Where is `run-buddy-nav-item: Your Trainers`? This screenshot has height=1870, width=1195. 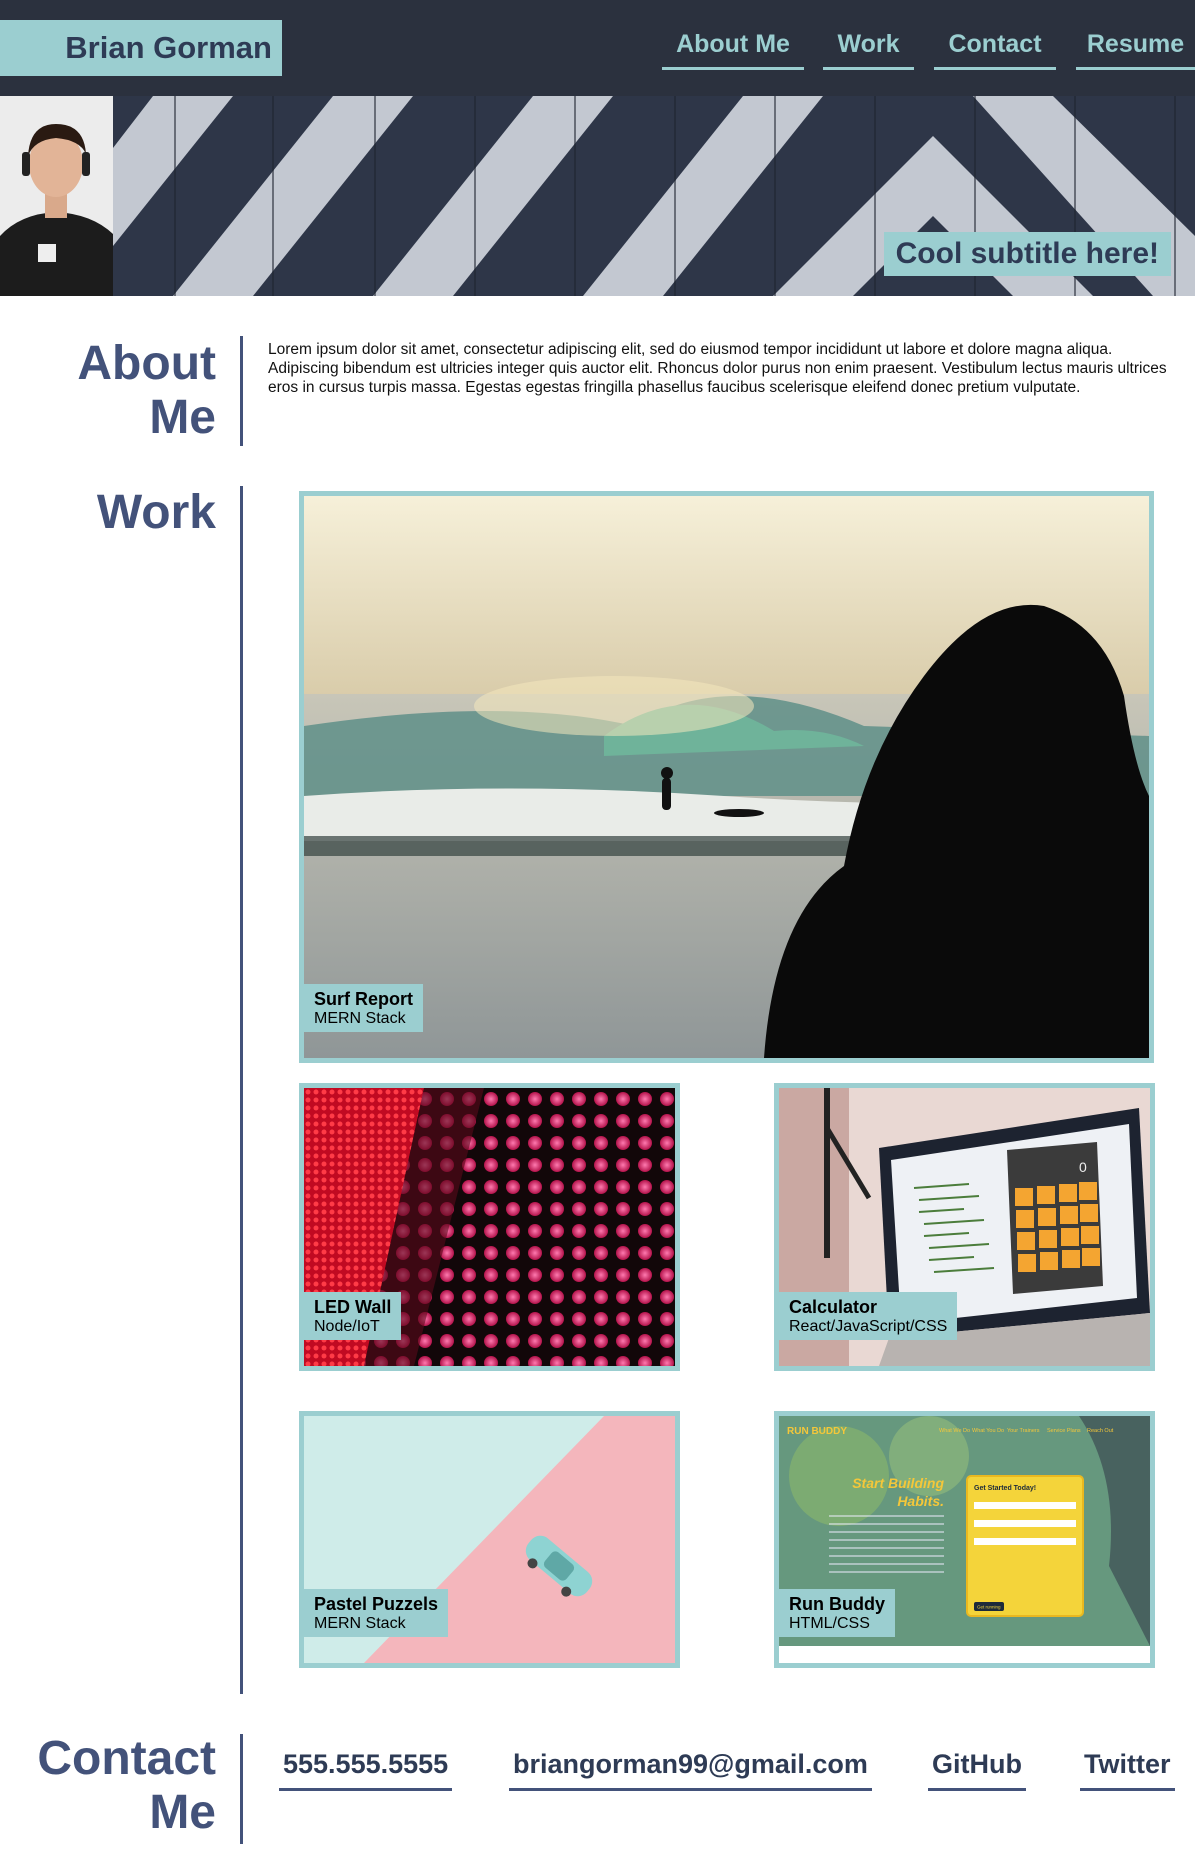
run-buddy-nav-item: Your Trainers is located at coordinates (1023, 1431).